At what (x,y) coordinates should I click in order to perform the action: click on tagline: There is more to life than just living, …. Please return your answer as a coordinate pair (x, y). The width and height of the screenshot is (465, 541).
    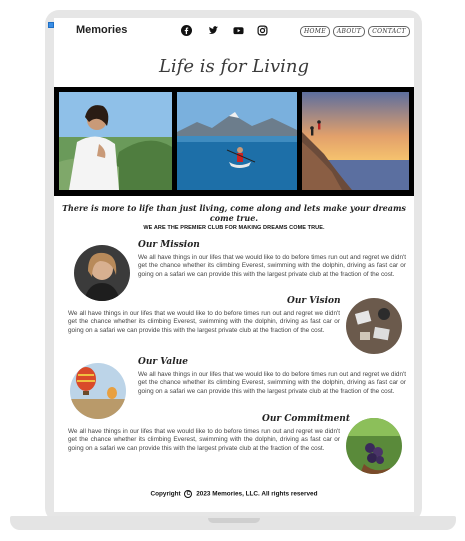
    Looking at the image, I should click on (234, 213).